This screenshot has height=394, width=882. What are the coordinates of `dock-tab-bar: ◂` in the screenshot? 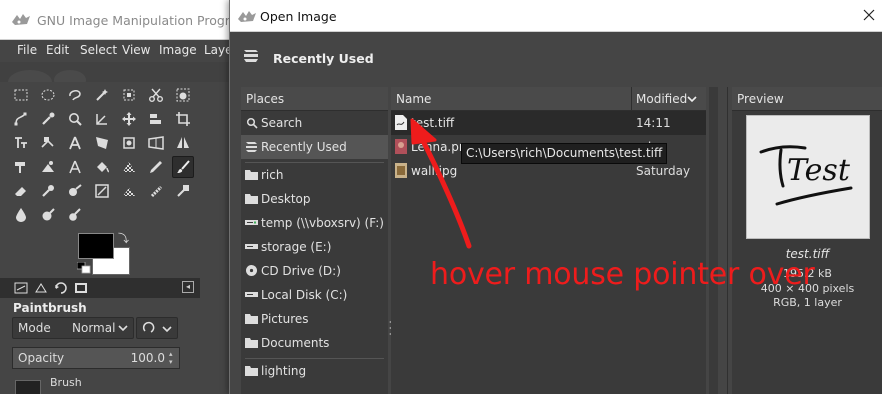 It's located at (100, 288).